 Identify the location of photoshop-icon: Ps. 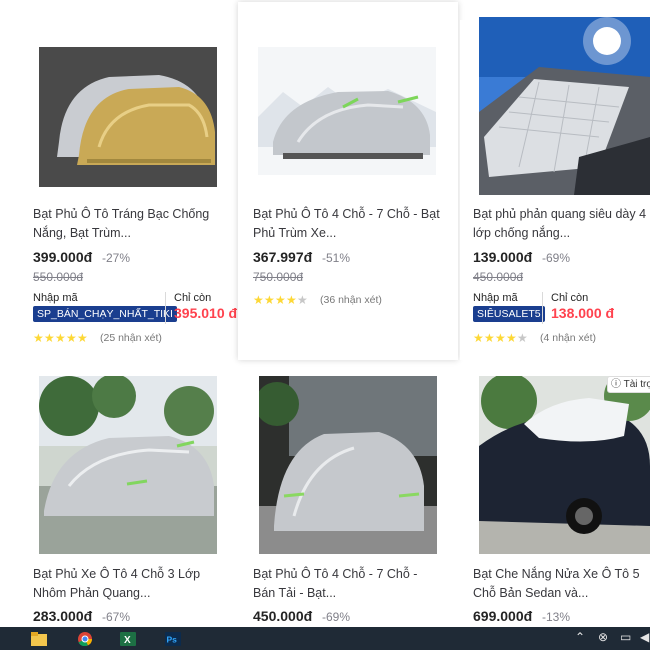
(173, 639).